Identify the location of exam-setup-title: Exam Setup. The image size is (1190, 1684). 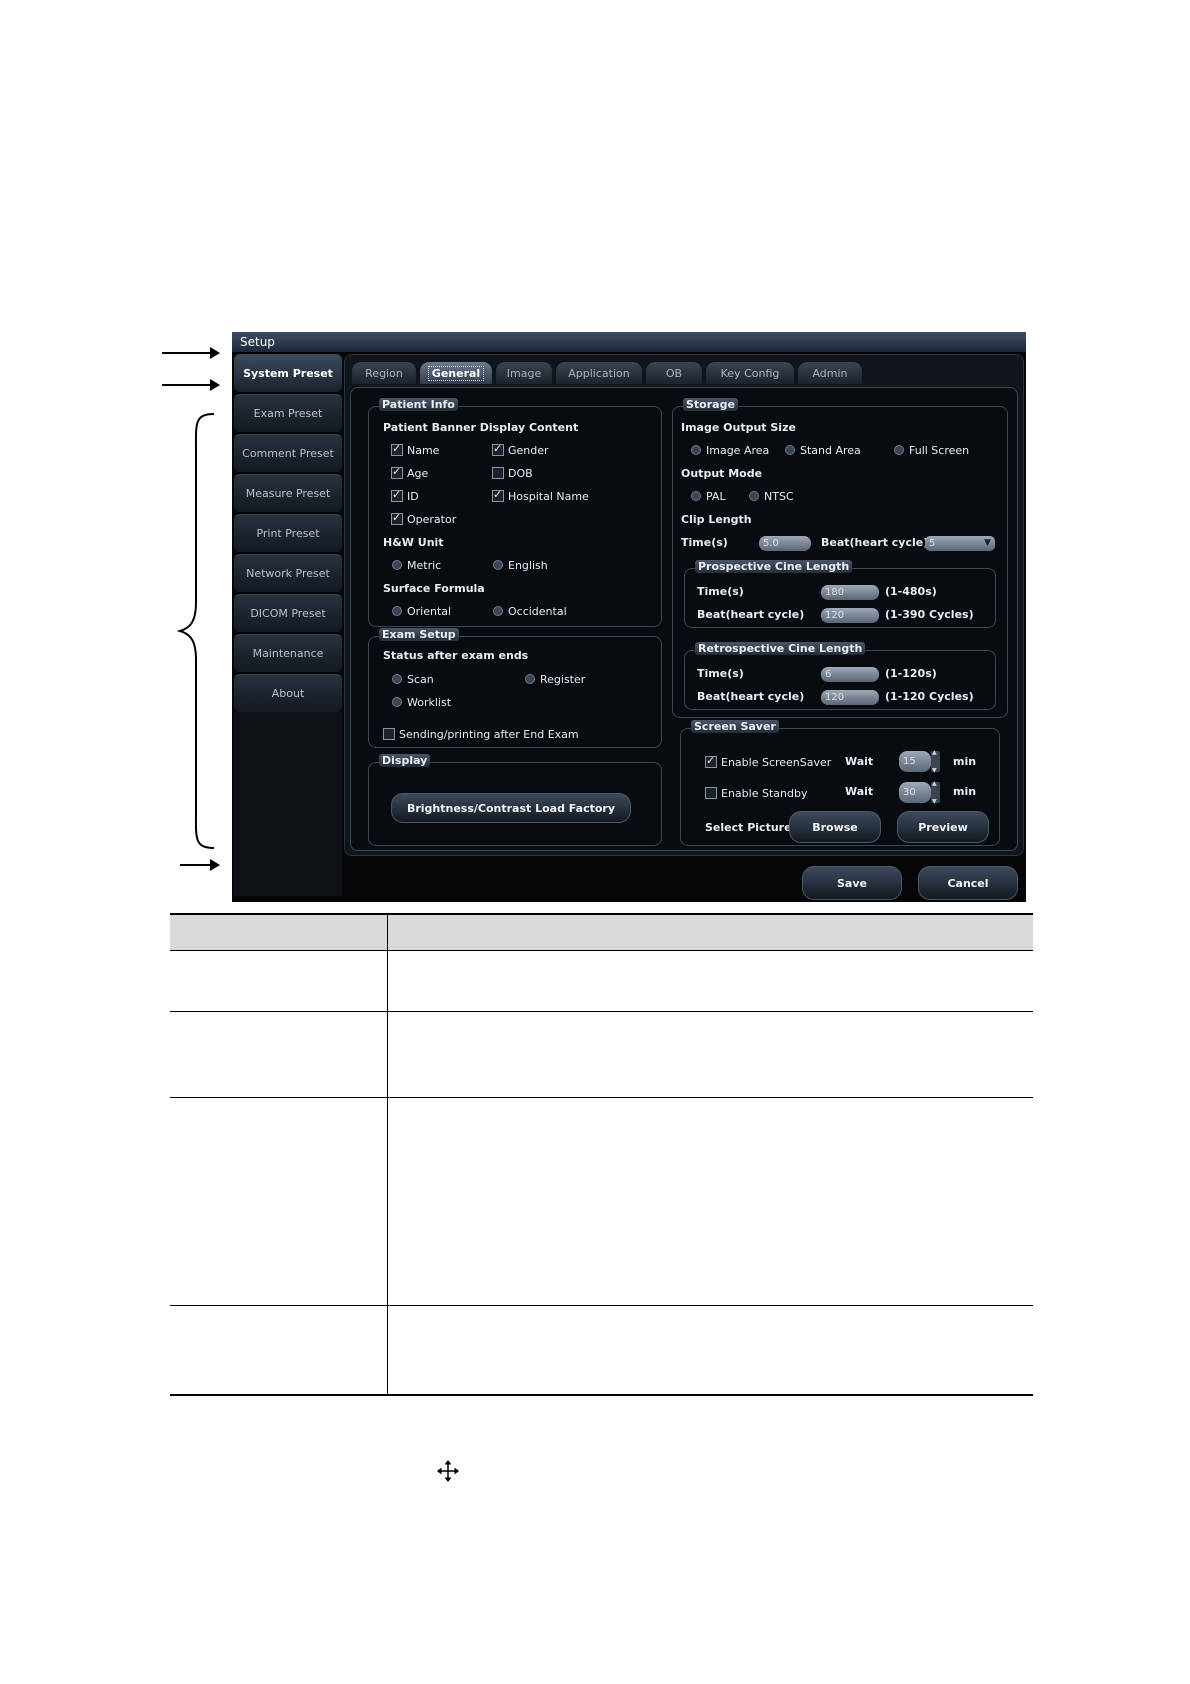
(419, 634).